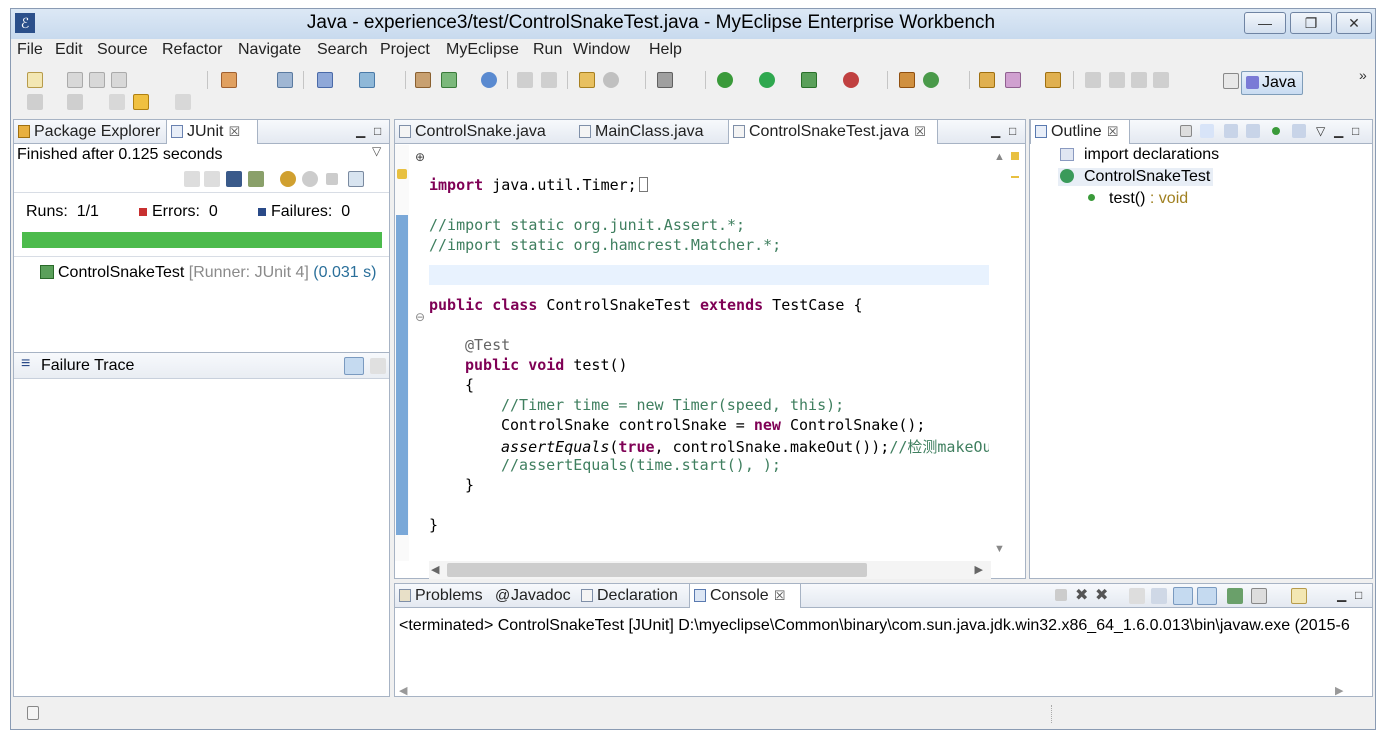  Describe the element at coordinates (672, 405) in the screenshot. I see `code-line-comment-3: //Timer time = new Timer(speed, this);` at that location.